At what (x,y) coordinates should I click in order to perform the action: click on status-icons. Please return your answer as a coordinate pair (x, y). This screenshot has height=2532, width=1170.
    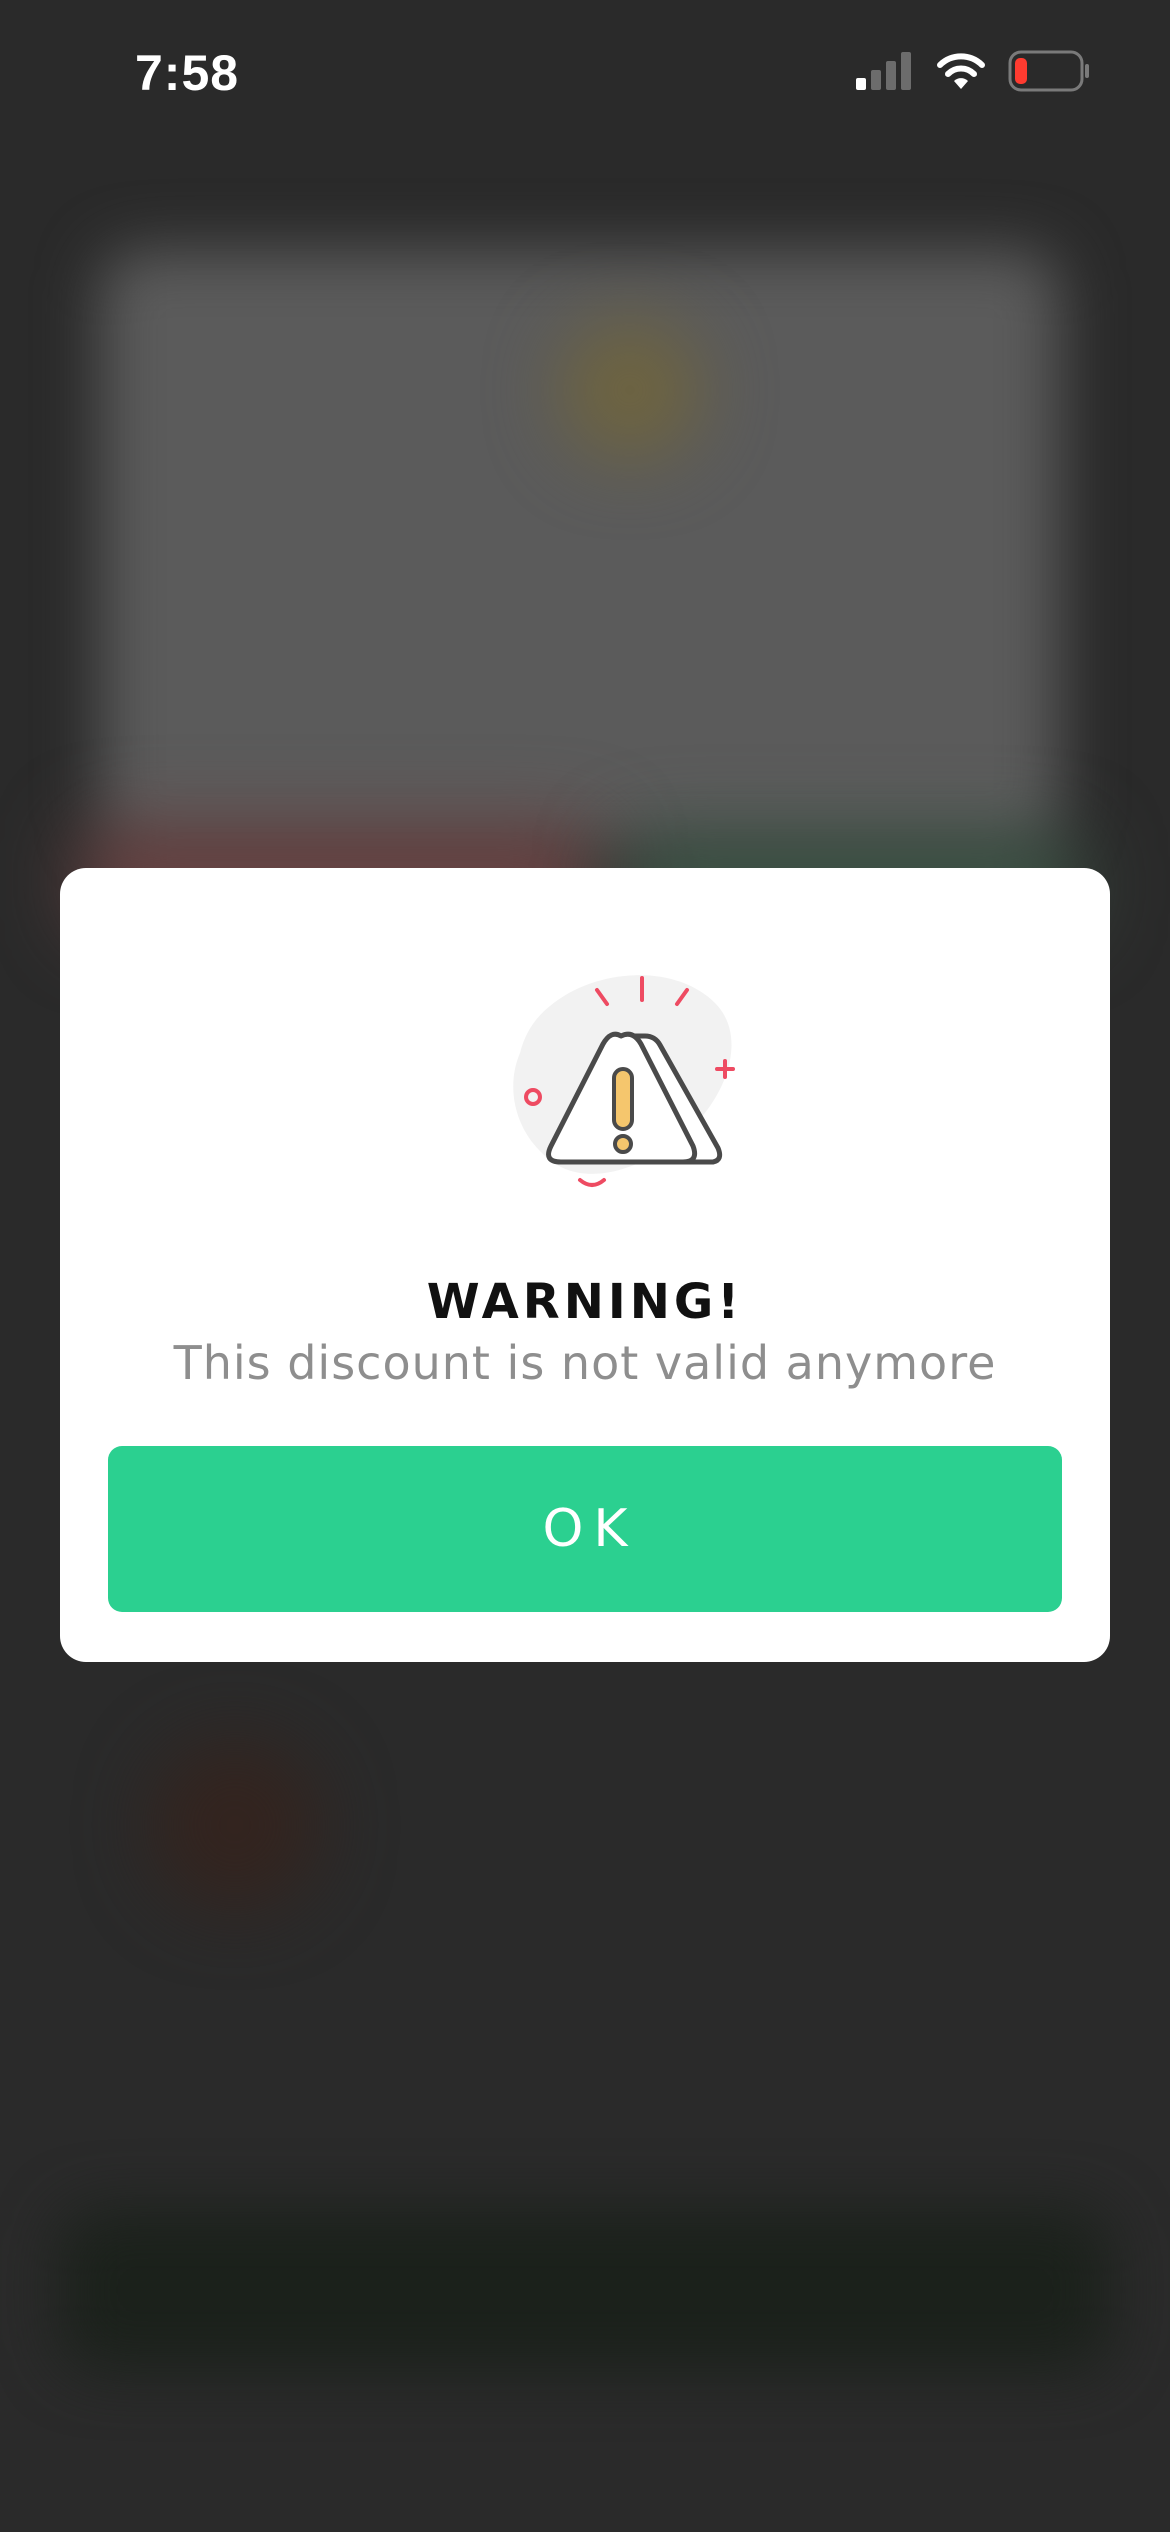
    Looking at the image, I should click on (973, 71).